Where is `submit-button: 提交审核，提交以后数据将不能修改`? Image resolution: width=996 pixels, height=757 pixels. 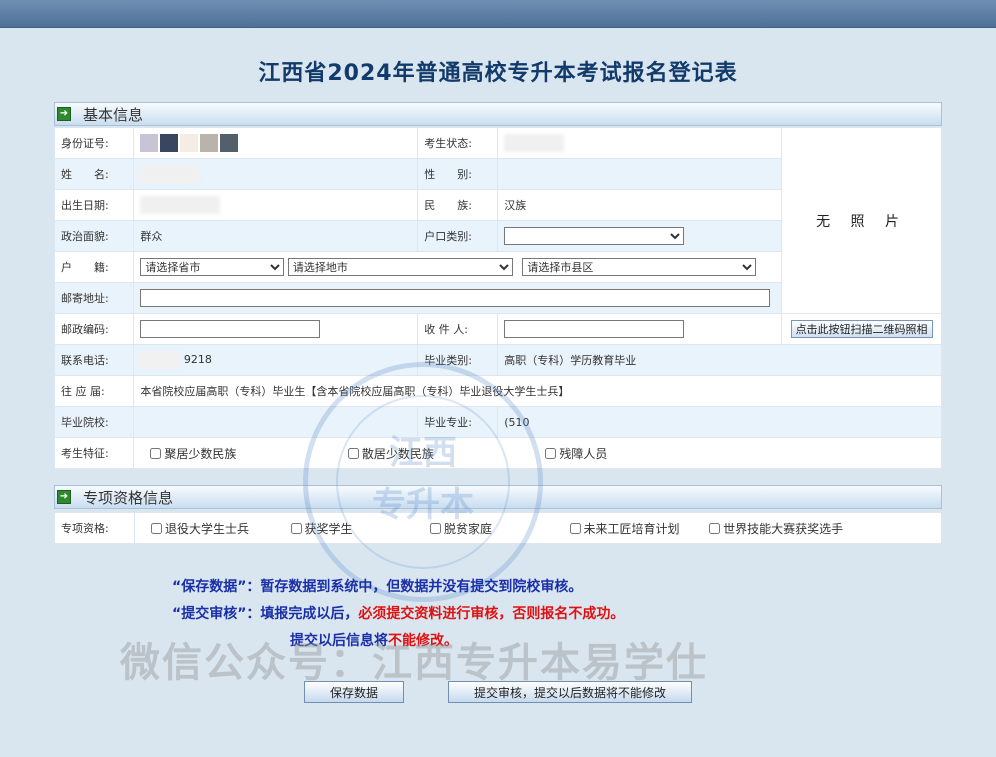 submit-button: 提交审核，提交以后数据将不能修改 is located at coordinates (570, 692).